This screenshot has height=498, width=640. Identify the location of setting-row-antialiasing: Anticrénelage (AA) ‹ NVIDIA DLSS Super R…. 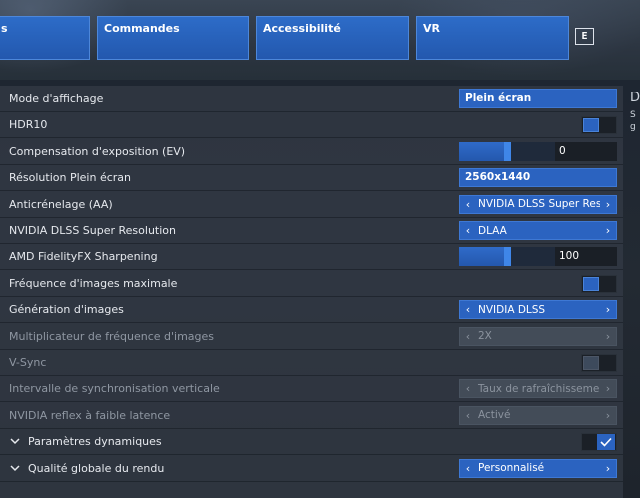
(311, 205).